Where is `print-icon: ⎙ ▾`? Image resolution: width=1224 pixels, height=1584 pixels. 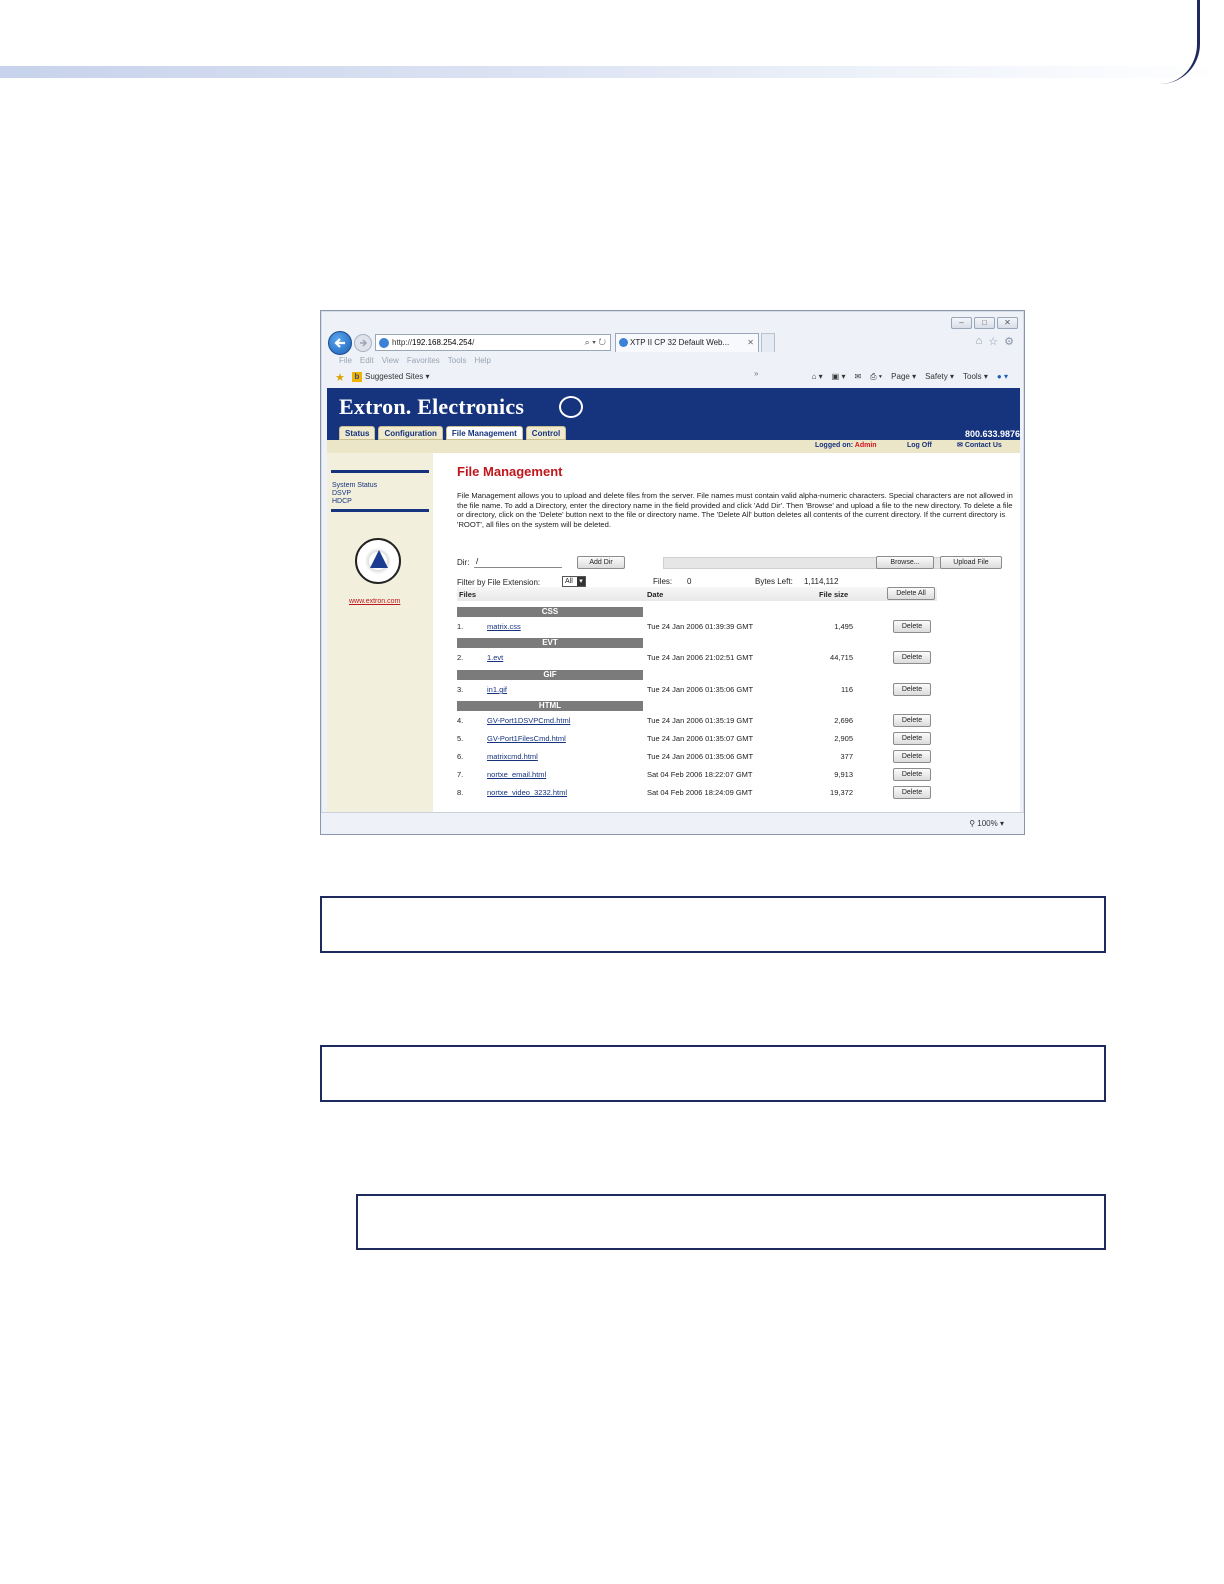 print-icon: ⎙ ▾ is located at coordinates (876, 377).